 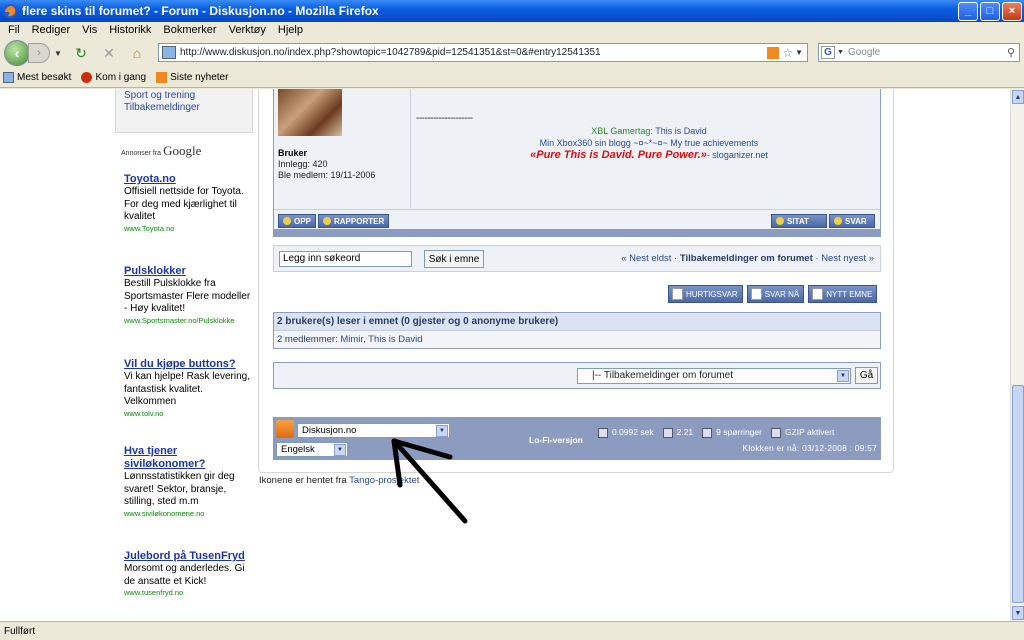 I want to click on vertical-scrollbar: ▲ ▼, so click(x=1017, y=355).